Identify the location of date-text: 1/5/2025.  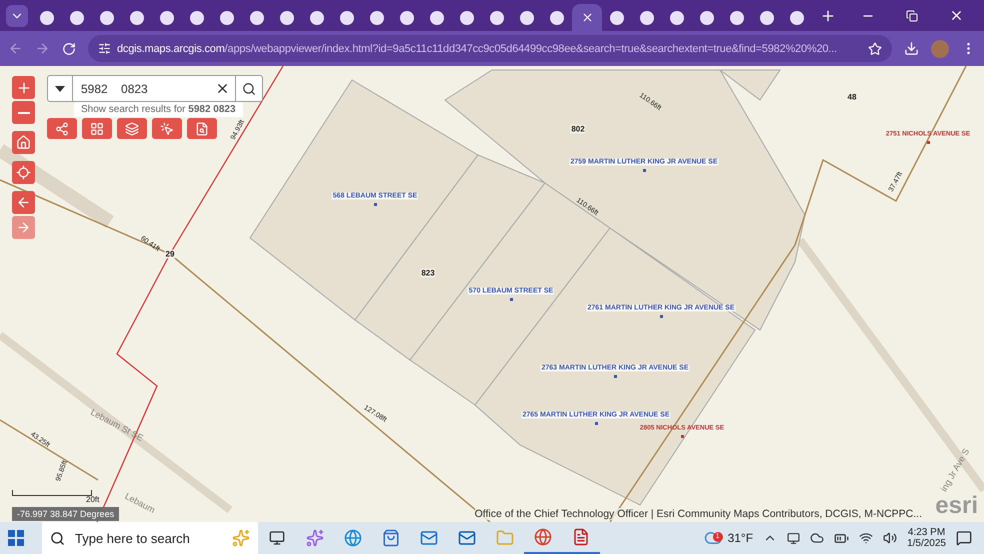
(926, 543).